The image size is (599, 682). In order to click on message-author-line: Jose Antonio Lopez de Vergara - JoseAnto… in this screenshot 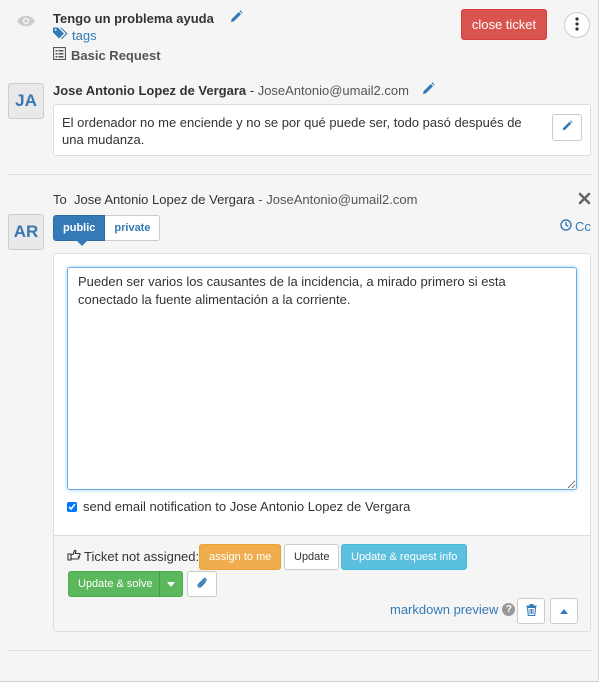, I will do `click(244, 90)`.